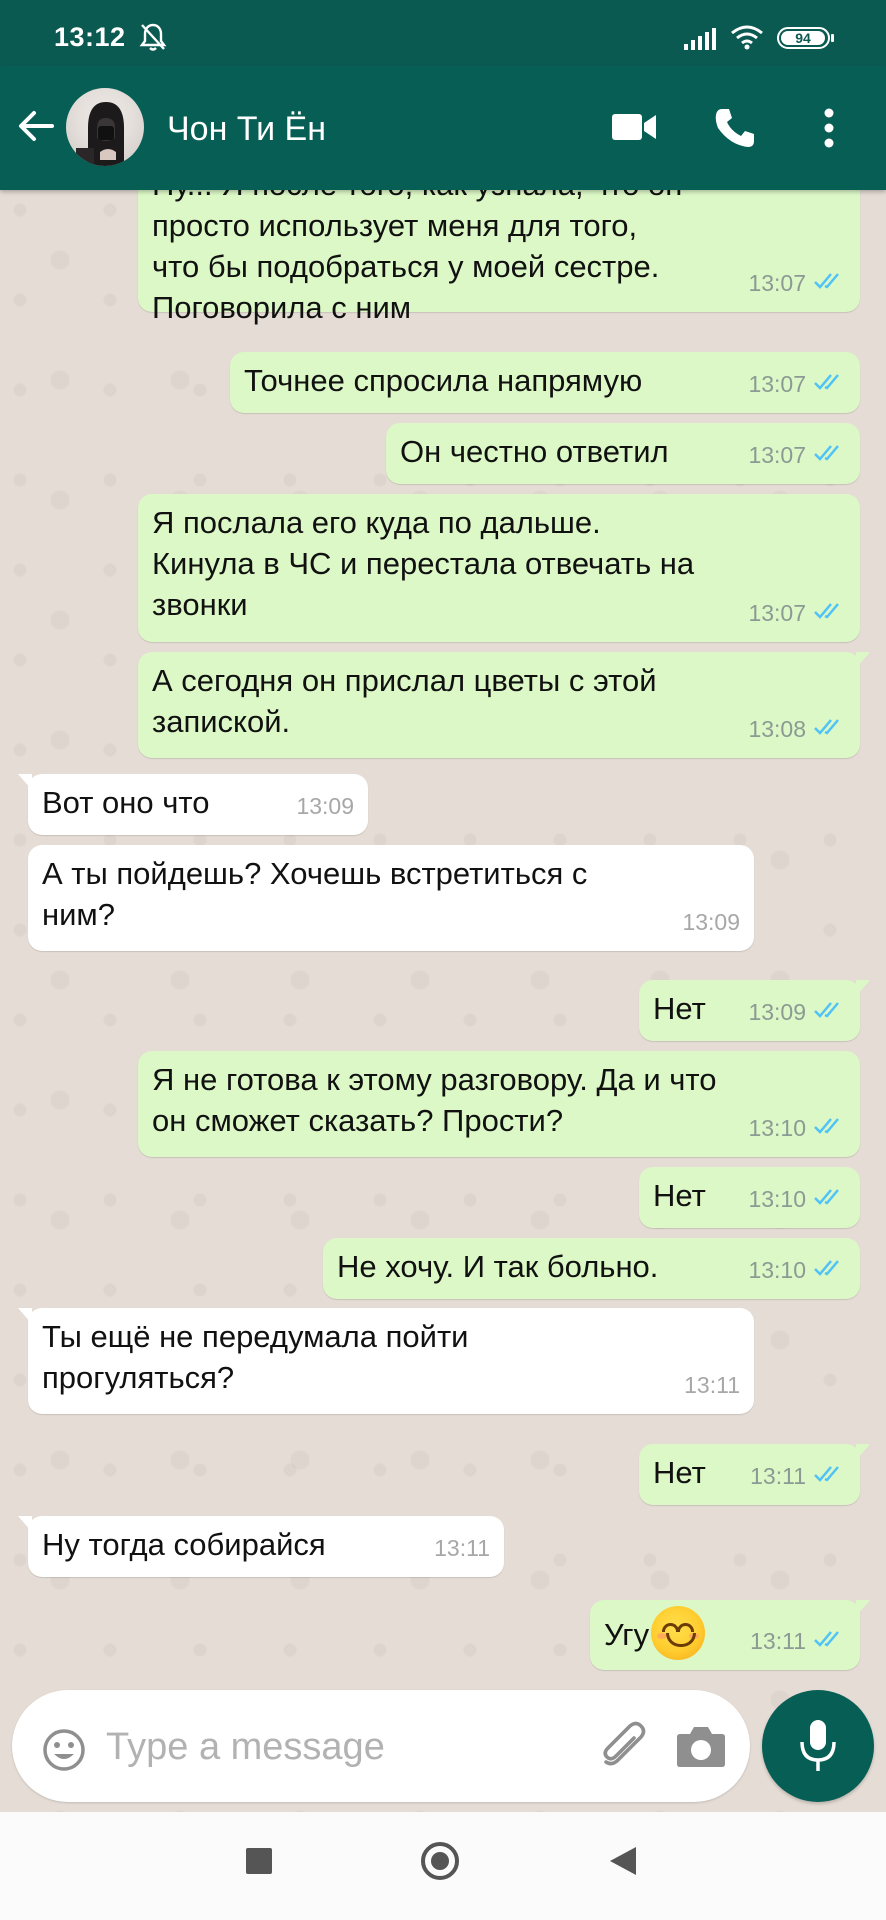  Describe the element at coordinates (90, 37) in the screenshot. I see `status-time: 13:12` at that location.